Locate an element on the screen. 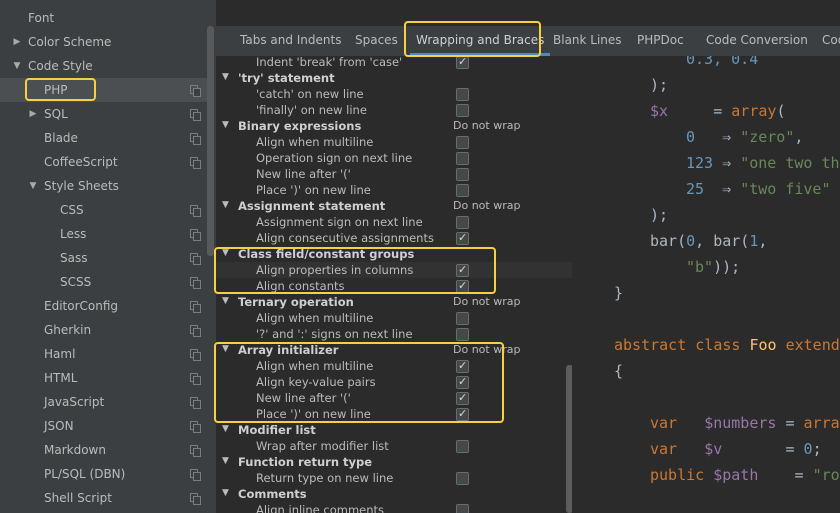 This screenshot has height=513, width=840. tree-item-shell-script: Shell Script is located at coordinates (105, 498).